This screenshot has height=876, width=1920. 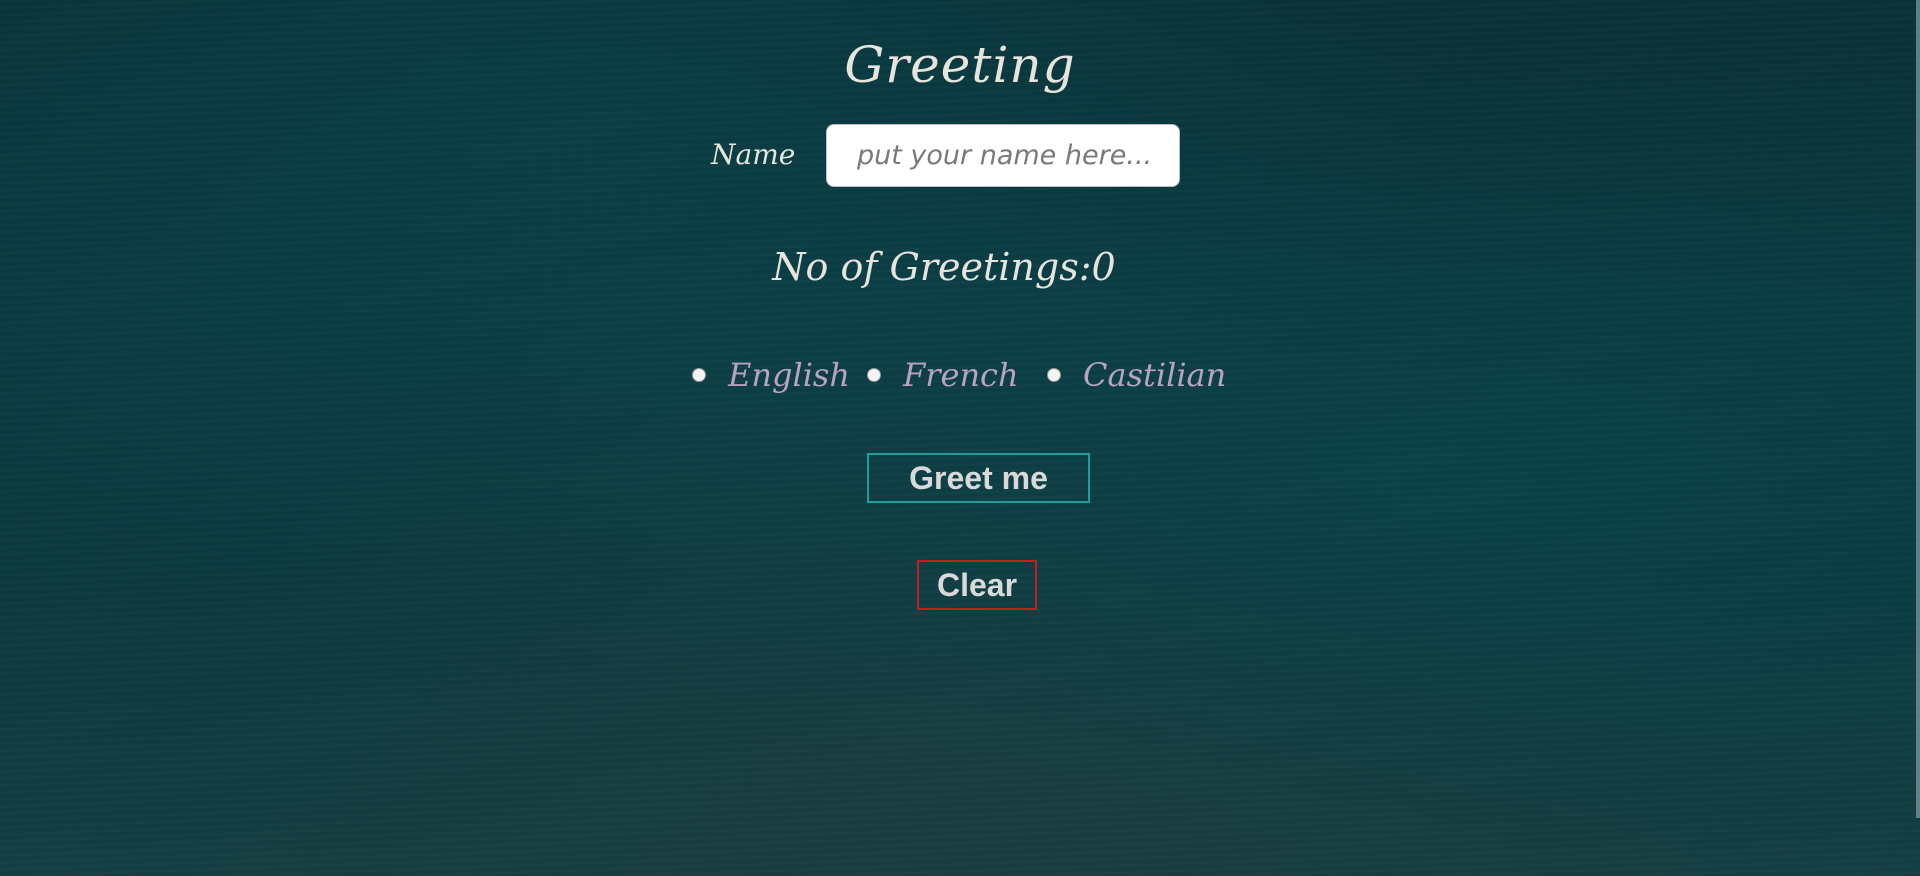 I want to click on greetings-counter: No of Greetings:0, so click(x=944, y=267).